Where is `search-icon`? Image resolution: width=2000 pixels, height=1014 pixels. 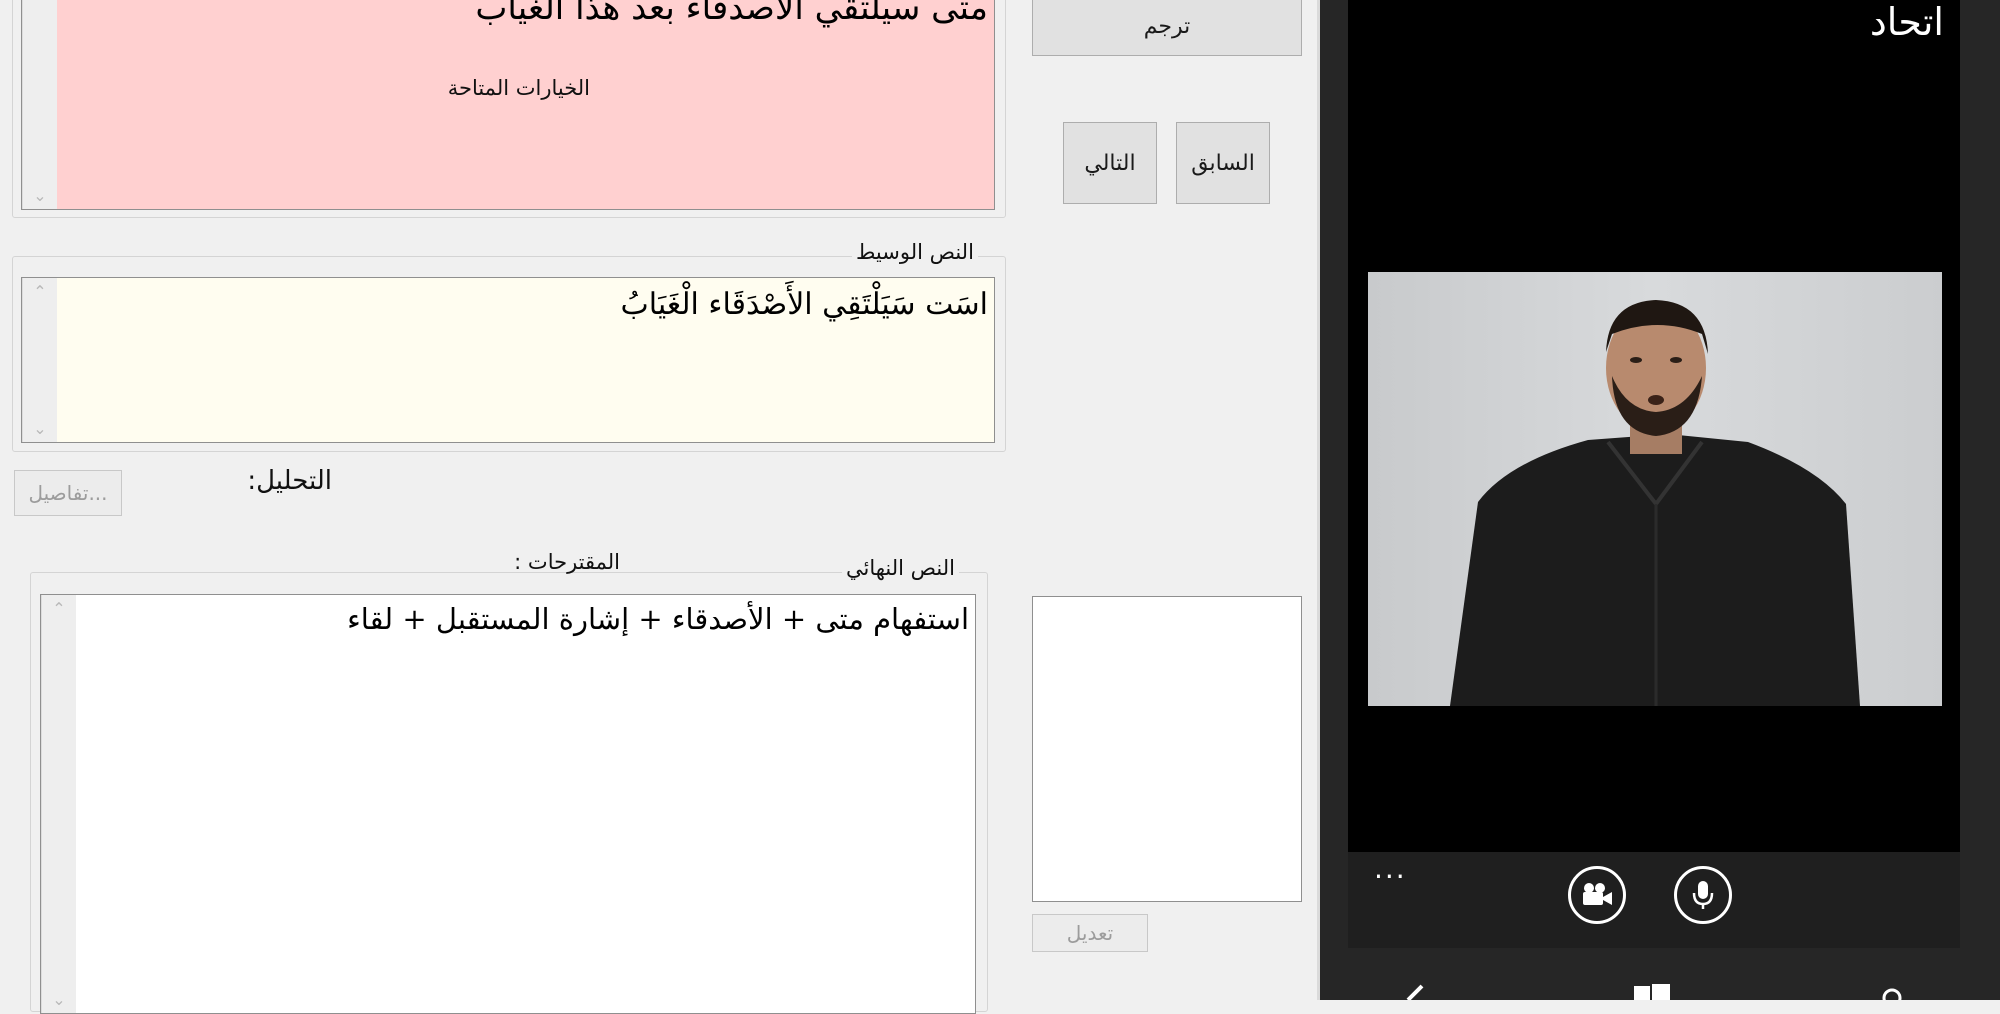 search-icon is located at coordinates (1892, 993).